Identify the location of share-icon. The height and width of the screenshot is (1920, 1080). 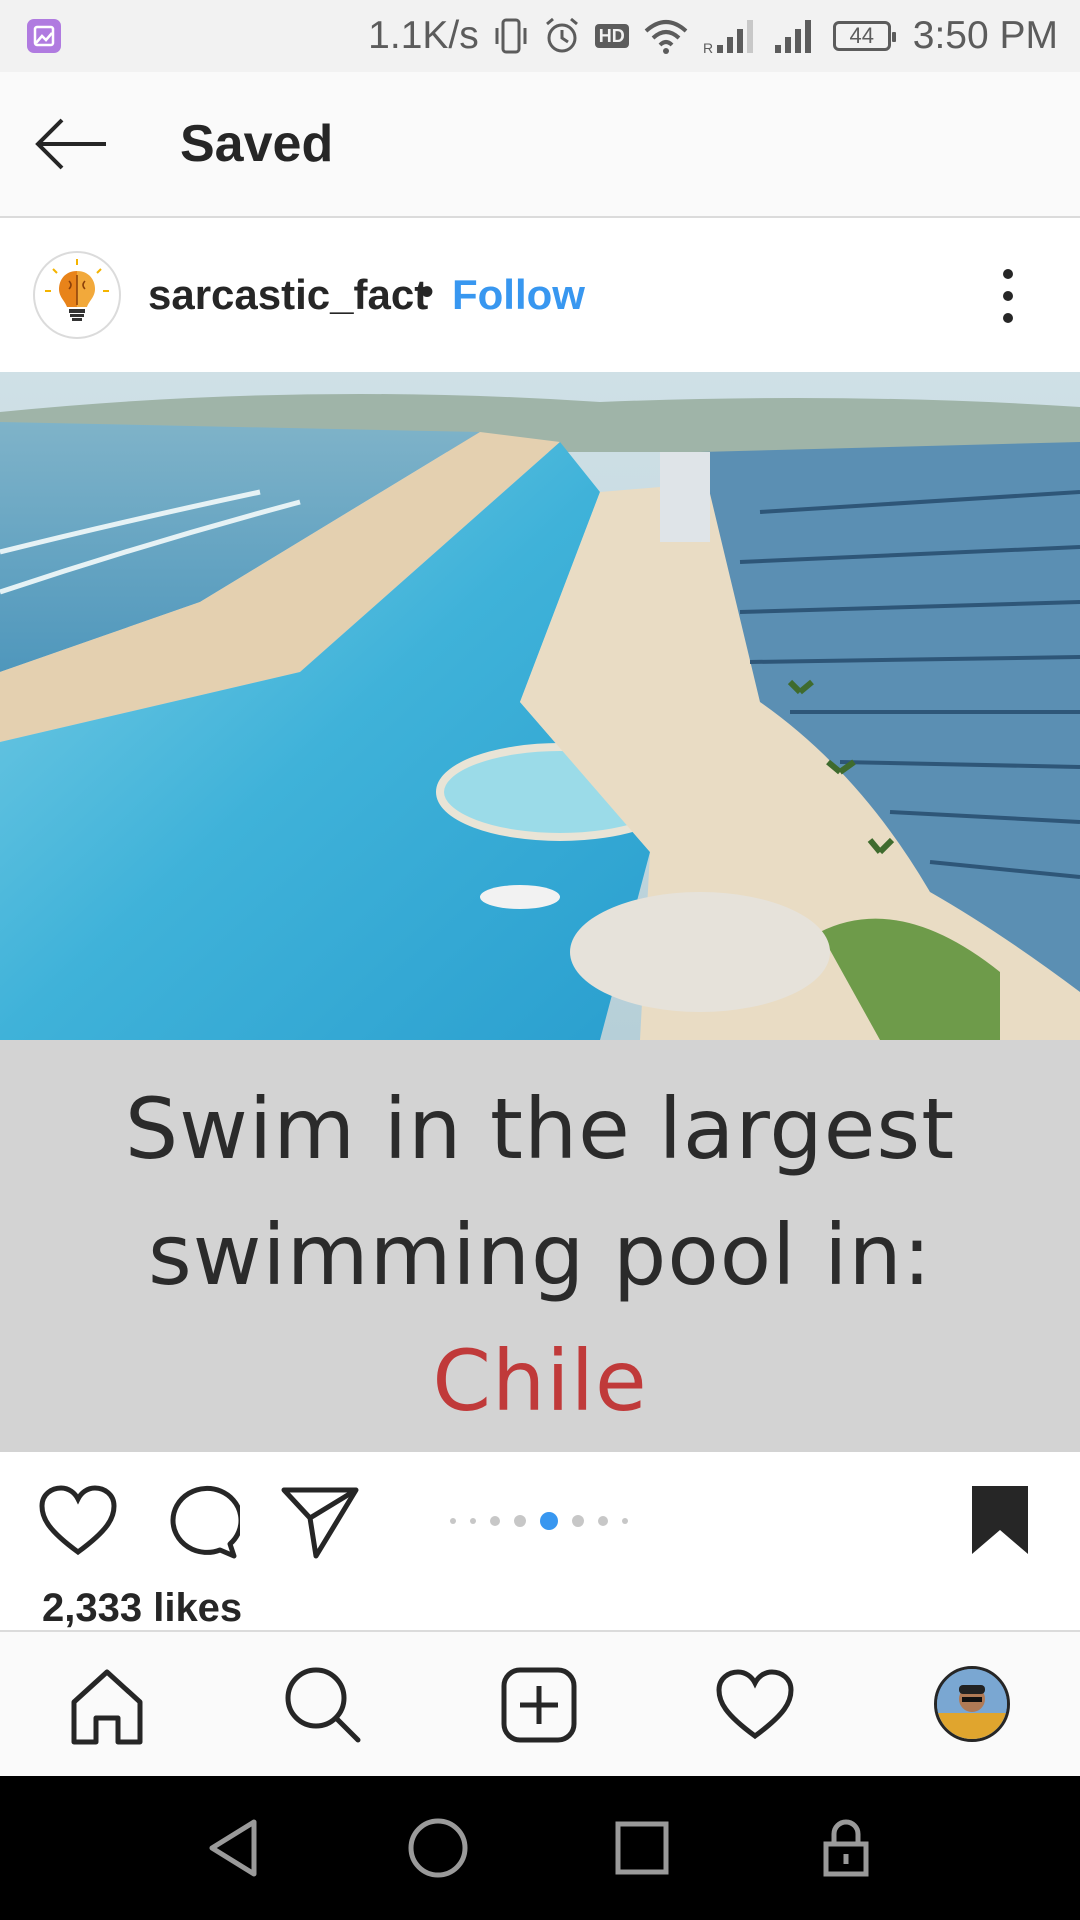
(320, 1523).